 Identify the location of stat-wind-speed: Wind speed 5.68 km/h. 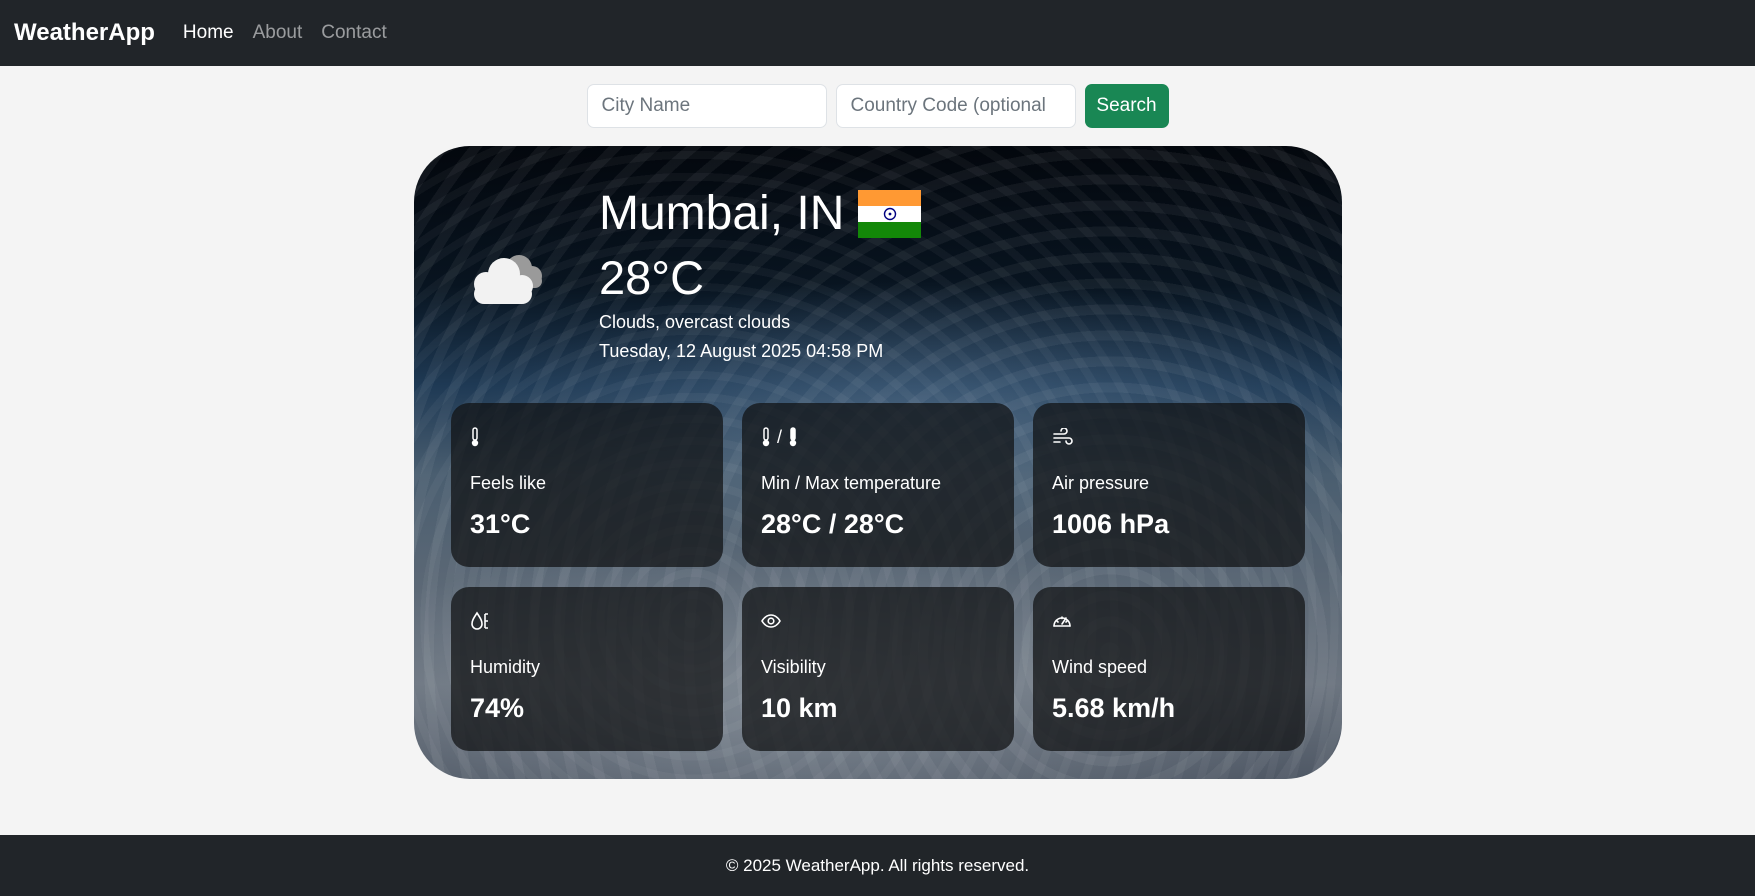
(1169, 669).